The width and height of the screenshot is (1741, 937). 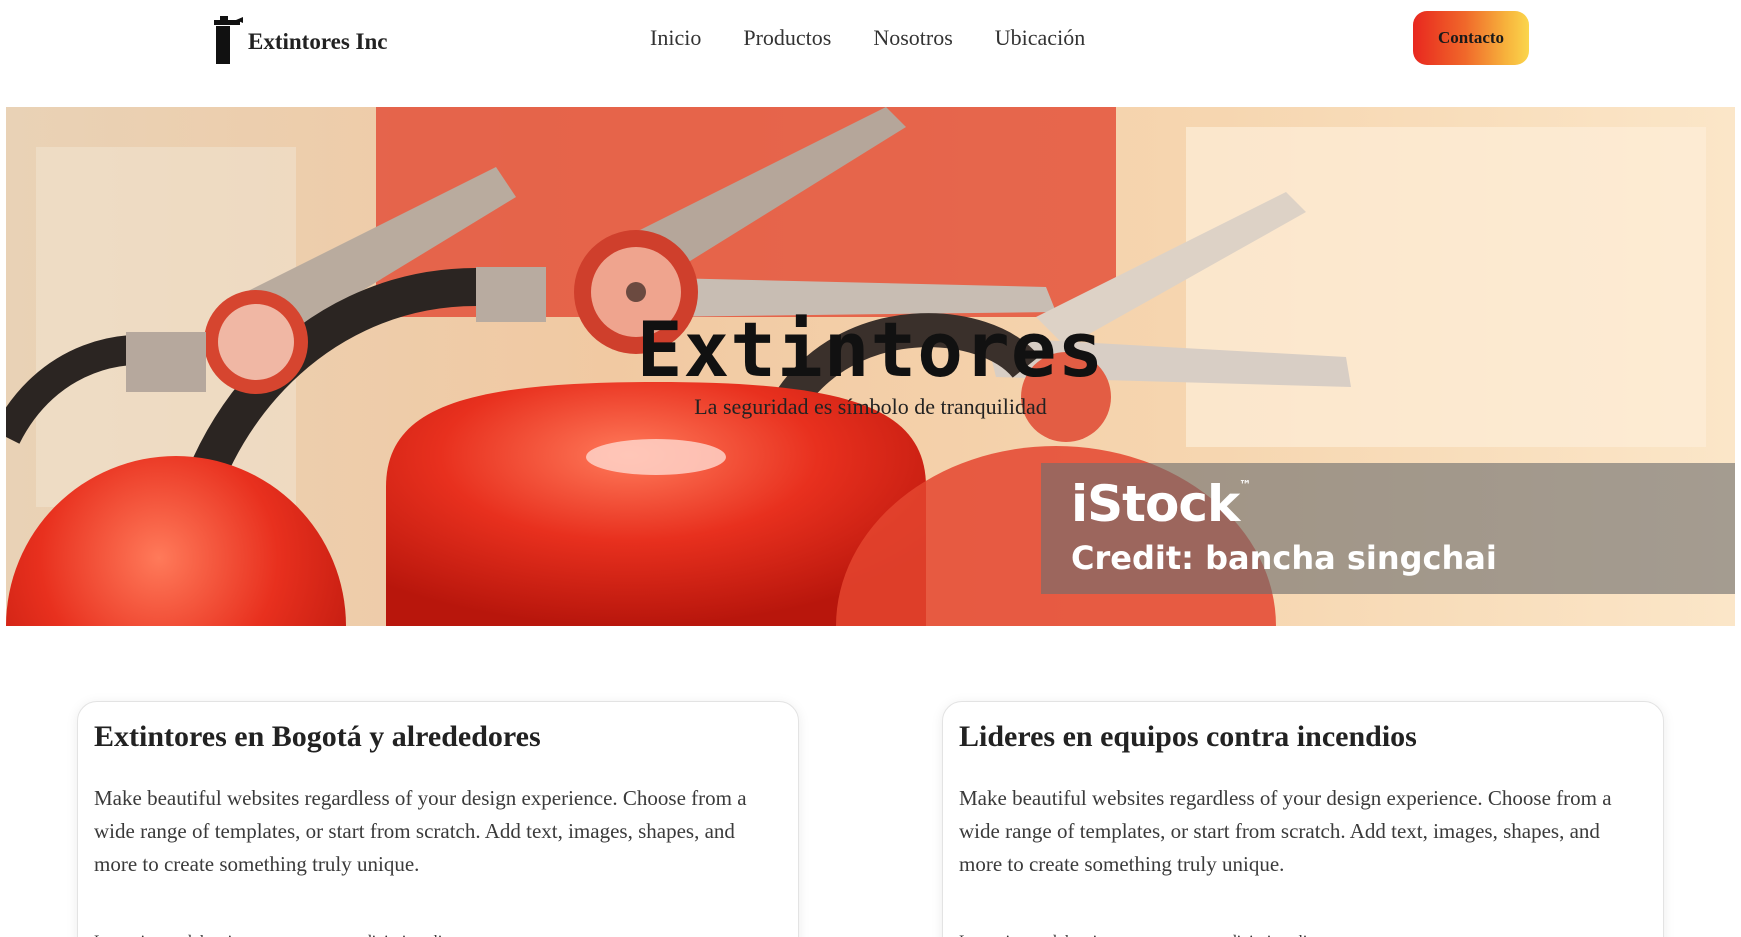 What do you see at coordinates (318, 41) in the screenshot?
I see `brand-name: Extintores Inc` at bounding box center [318, 41].